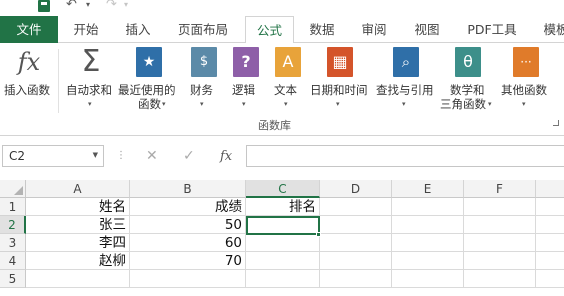 The width and height of the screenshot is (564, 296). I want to click on financial-button: $ 财务 ▾, so click(204, 77).